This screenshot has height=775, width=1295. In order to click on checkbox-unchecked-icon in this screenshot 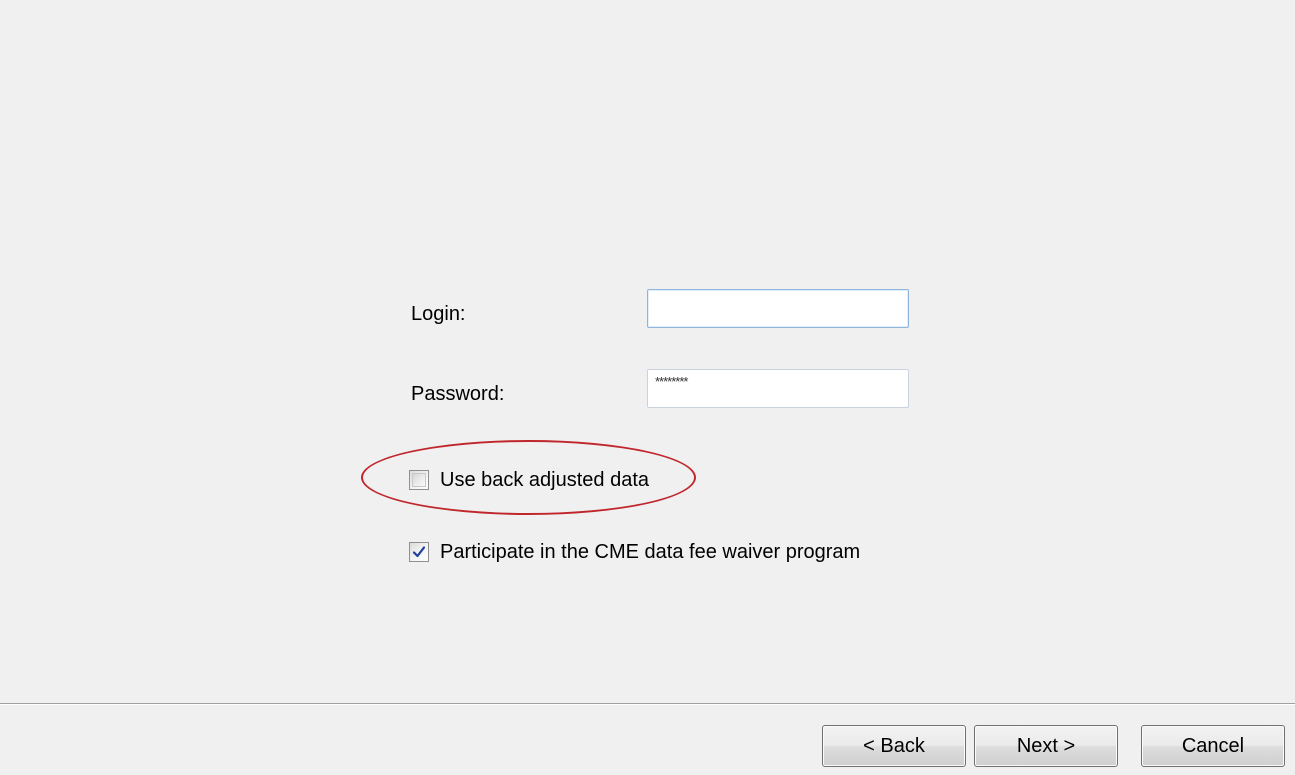, I will do `click(419, 480)`.